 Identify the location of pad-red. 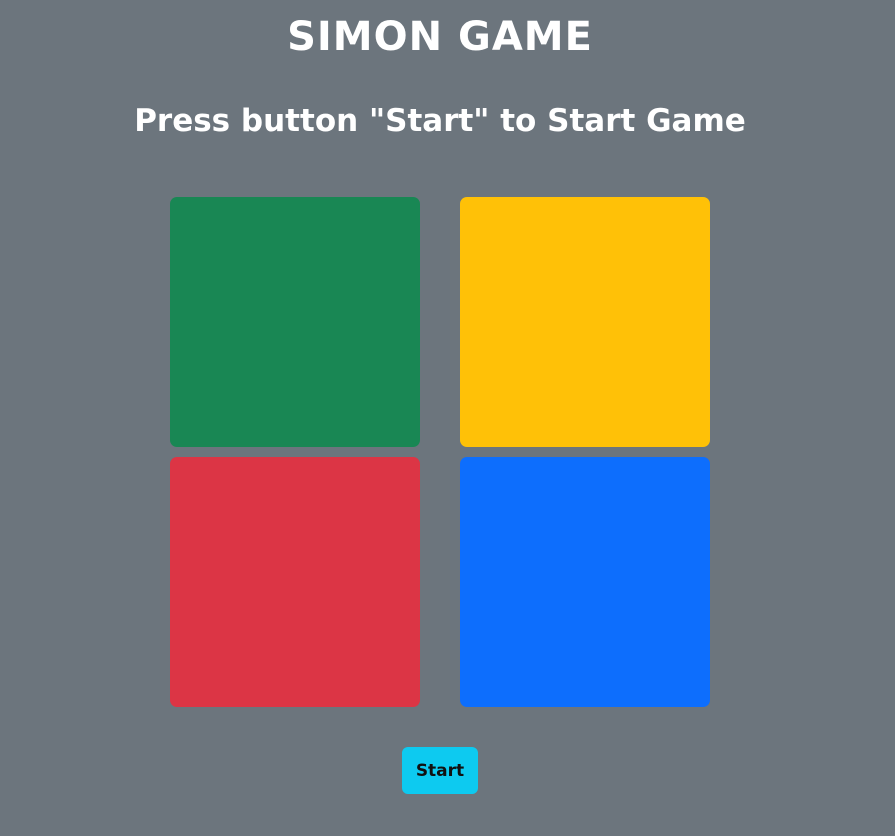
(295, 582).